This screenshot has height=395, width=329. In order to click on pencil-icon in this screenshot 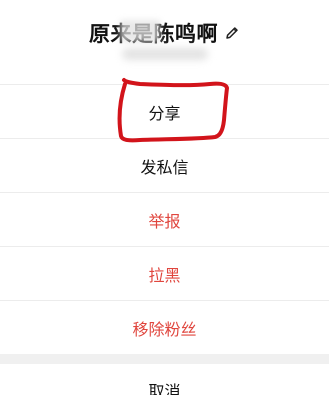, I will do `click(232, 33)`.